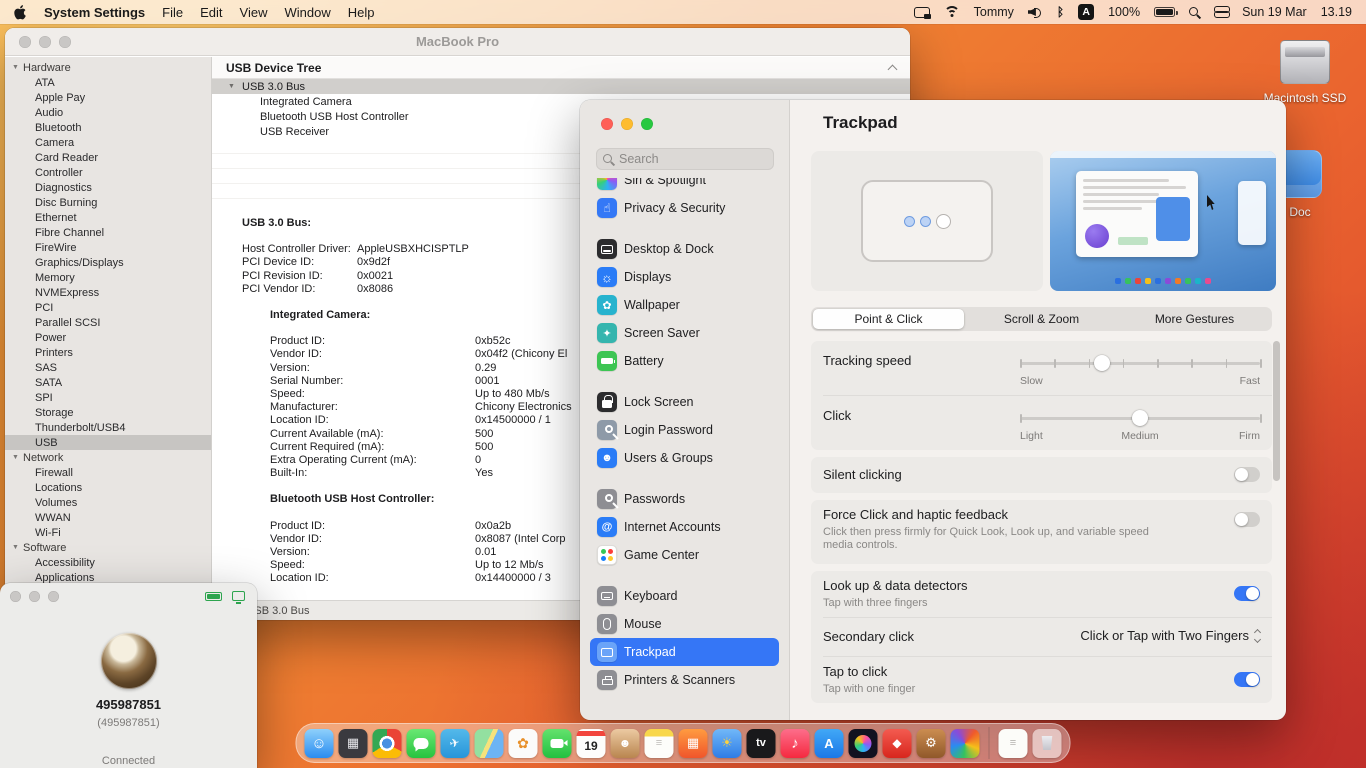  What do you see at coordinates (1305, 72) in the screenshot?
I see `desktop-icon-macintosh-ssd: Macintosh SSD` at bounding box center [1305, 72].